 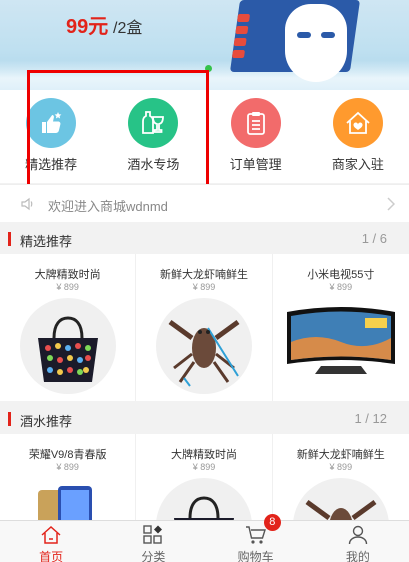 What do you see at coordinates (272, 522) in the screenshot?
I see `cart-count-badge: 8` at bounding box center [272, 522].